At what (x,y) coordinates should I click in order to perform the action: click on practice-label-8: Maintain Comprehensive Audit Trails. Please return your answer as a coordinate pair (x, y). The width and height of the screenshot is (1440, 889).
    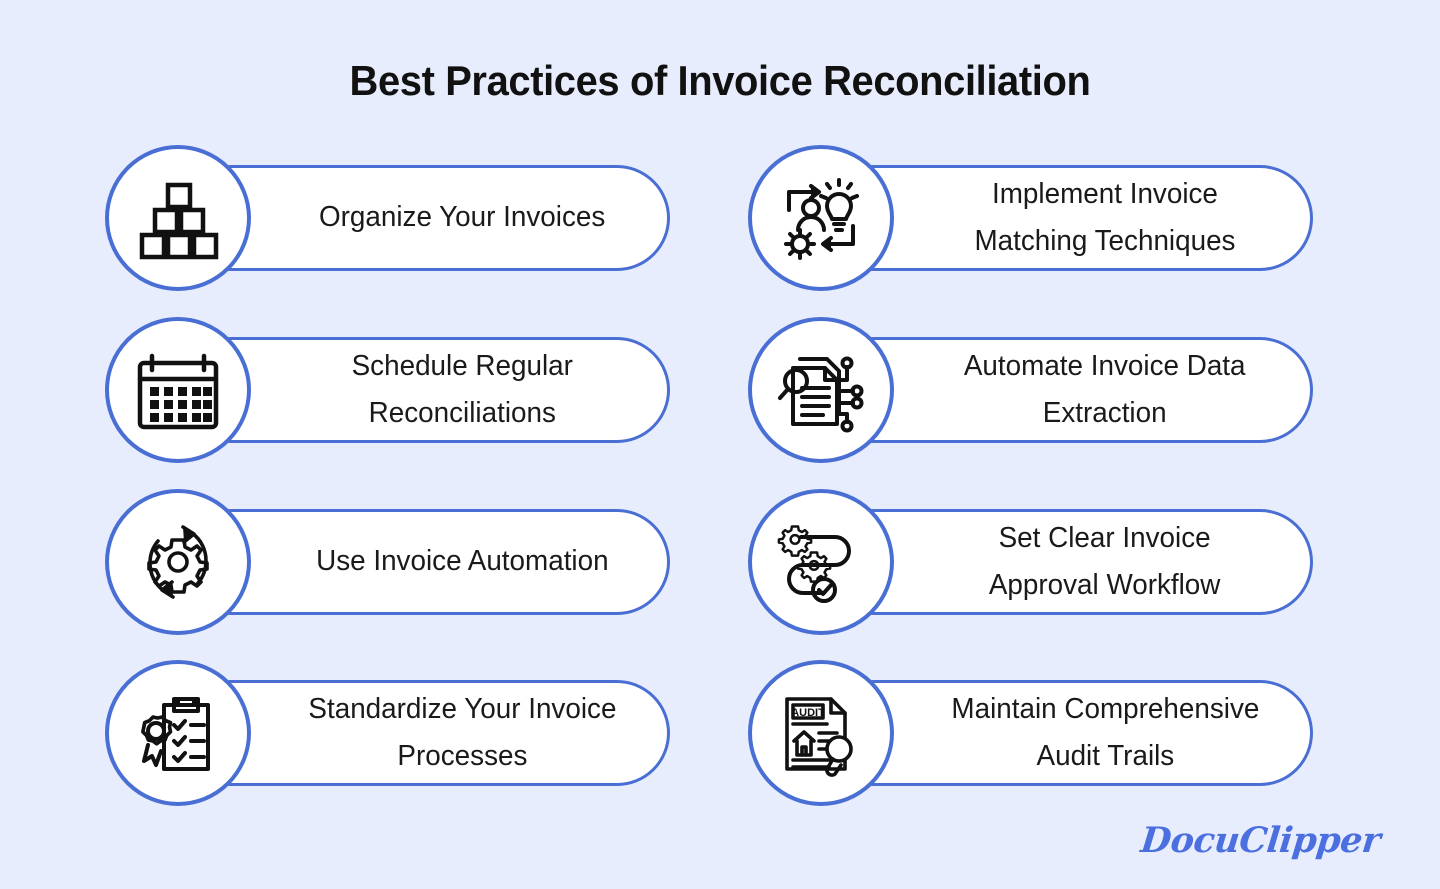
    Looking at the image, I should click on (1105, 732).